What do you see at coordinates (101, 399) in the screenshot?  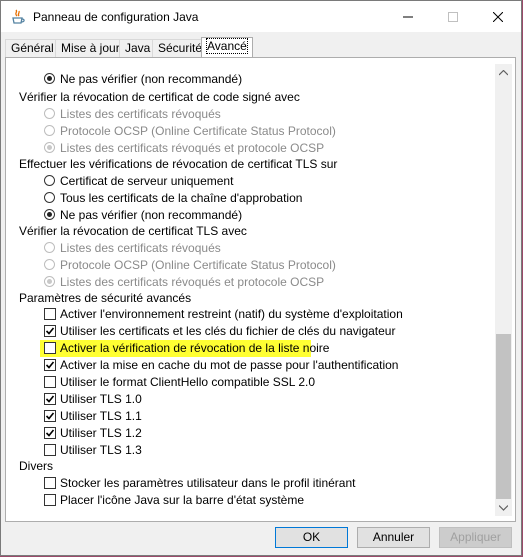 I see `option-label: Utiliser TLS 1.0` at bounding box center [101, 399].